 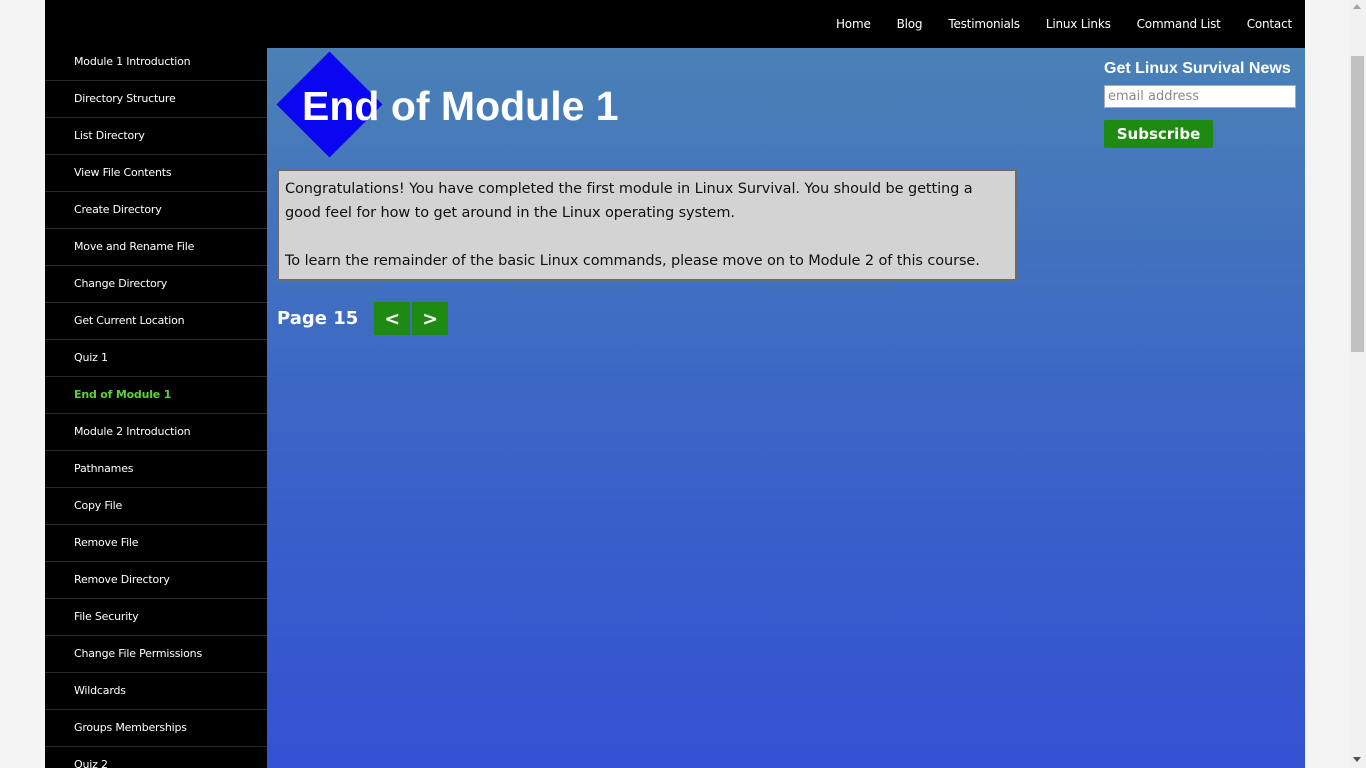 I want to click on page-scrollbar, so click(x=1357, y=384).